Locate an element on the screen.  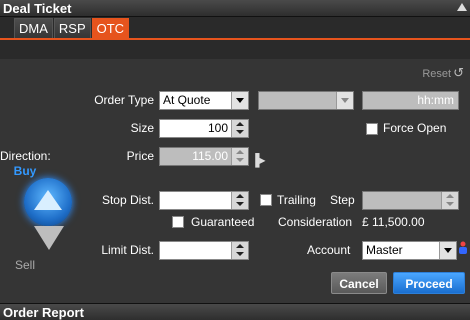
step-input is located at coordinates (410, 200).